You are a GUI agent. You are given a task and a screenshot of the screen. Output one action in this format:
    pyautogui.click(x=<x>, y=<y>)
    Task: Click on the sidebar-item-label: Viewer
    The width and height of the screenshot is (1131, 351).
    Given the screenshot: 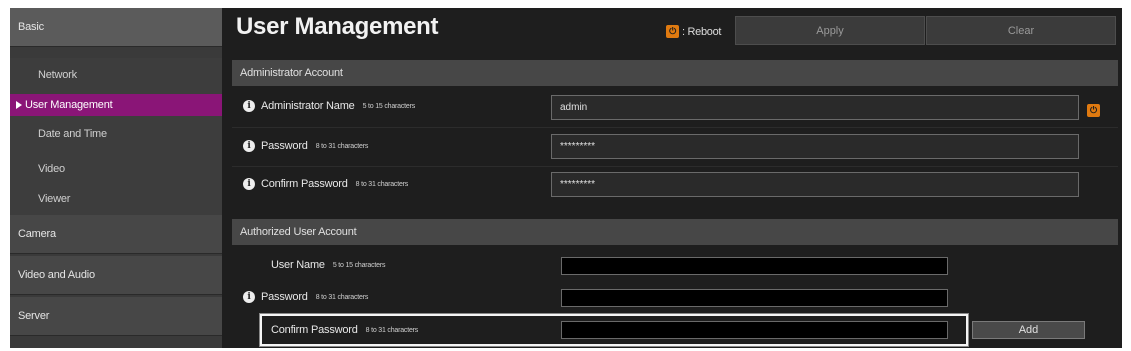 What is the action you would take?
    pyautogui.click(x=54, y=199)
    